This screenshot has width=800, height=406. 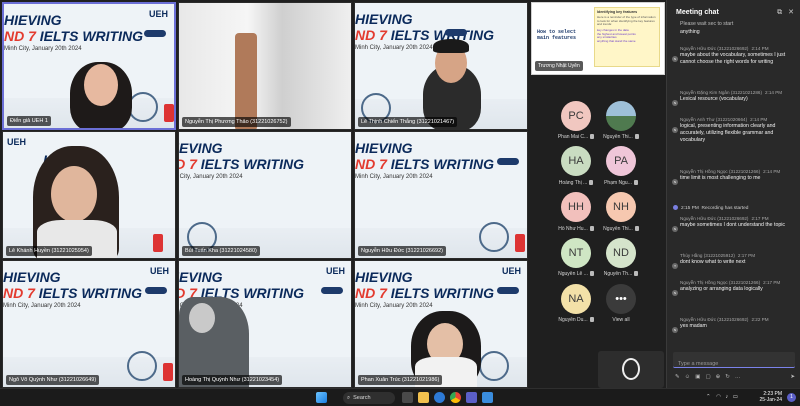 What do you see at coordinates (688, 377) in the screenshot?
I see `emoji-icon: ☺` at bounding box center [688, 377].